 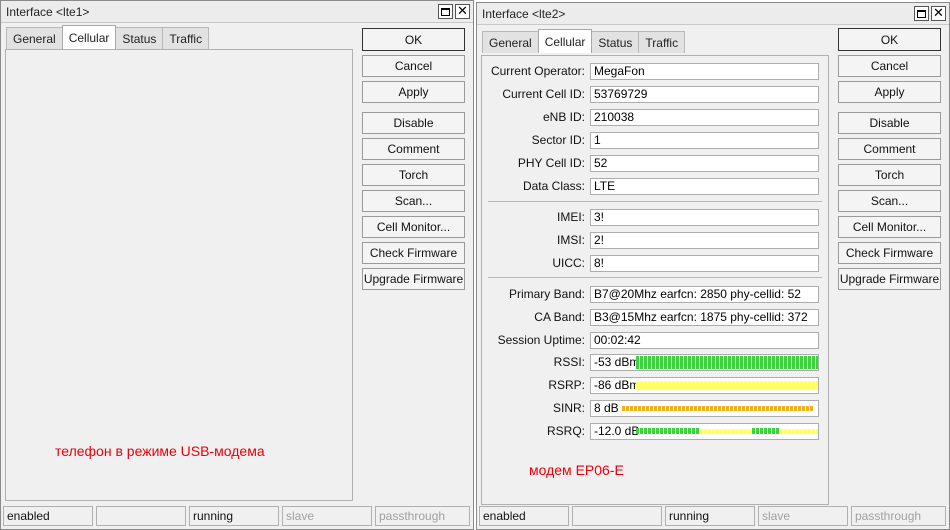 I want to click on field-label: Current Operator:, so click(x=537, y=71).